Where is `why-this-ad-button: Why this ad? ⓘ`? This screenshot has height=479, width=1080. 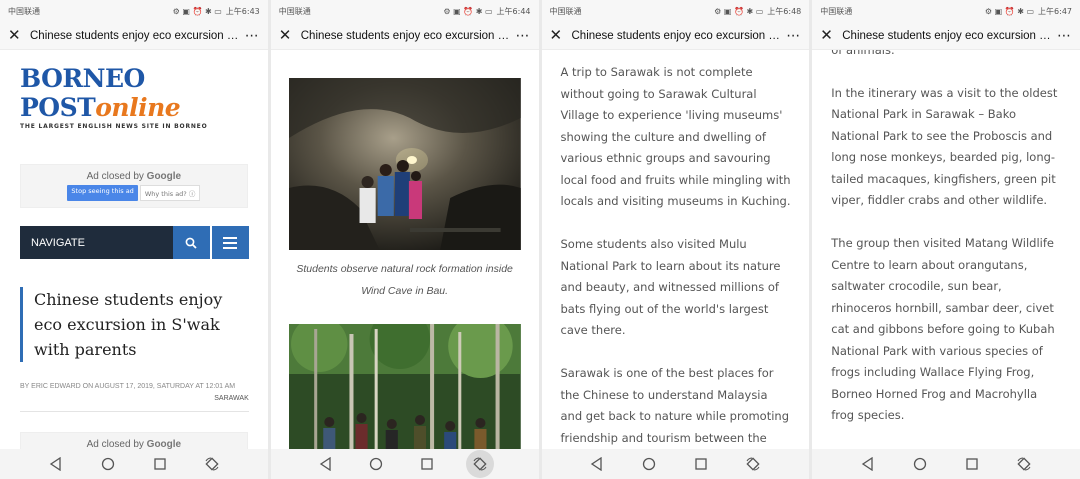
why-this-ad-button: Why this ad? ⓘ is located at coordinates (170, 193).